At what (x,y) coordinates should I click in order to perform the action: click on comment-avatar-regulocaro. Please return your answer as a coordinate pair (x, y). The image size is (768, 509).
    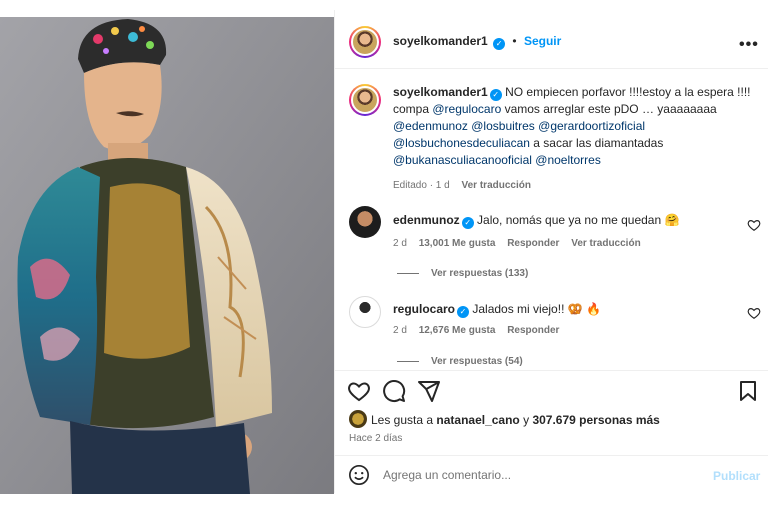
    Looking at the image, I should click on (365, 312).